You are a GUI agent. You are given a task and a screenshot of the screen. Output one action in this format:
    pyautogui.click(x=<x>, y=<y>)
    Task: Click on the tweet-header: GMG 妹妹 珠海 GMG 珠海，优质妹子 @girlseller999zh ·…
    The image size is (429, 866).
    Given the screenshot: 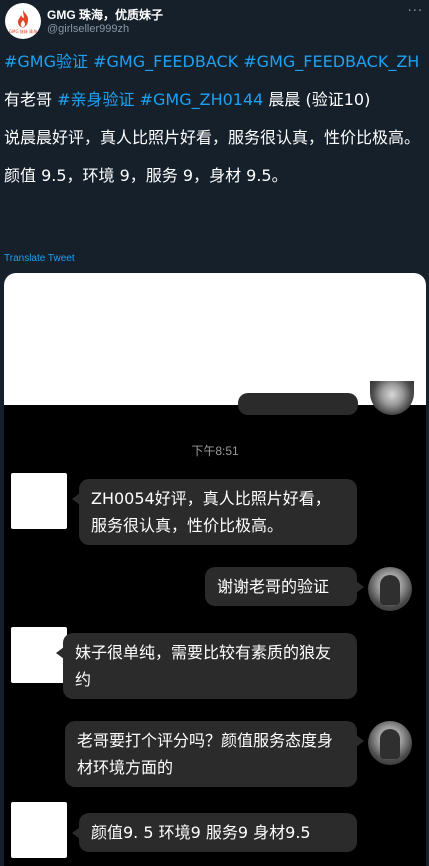 What is the action you would take?
    pyautogui.click(x=214, y=22)
    